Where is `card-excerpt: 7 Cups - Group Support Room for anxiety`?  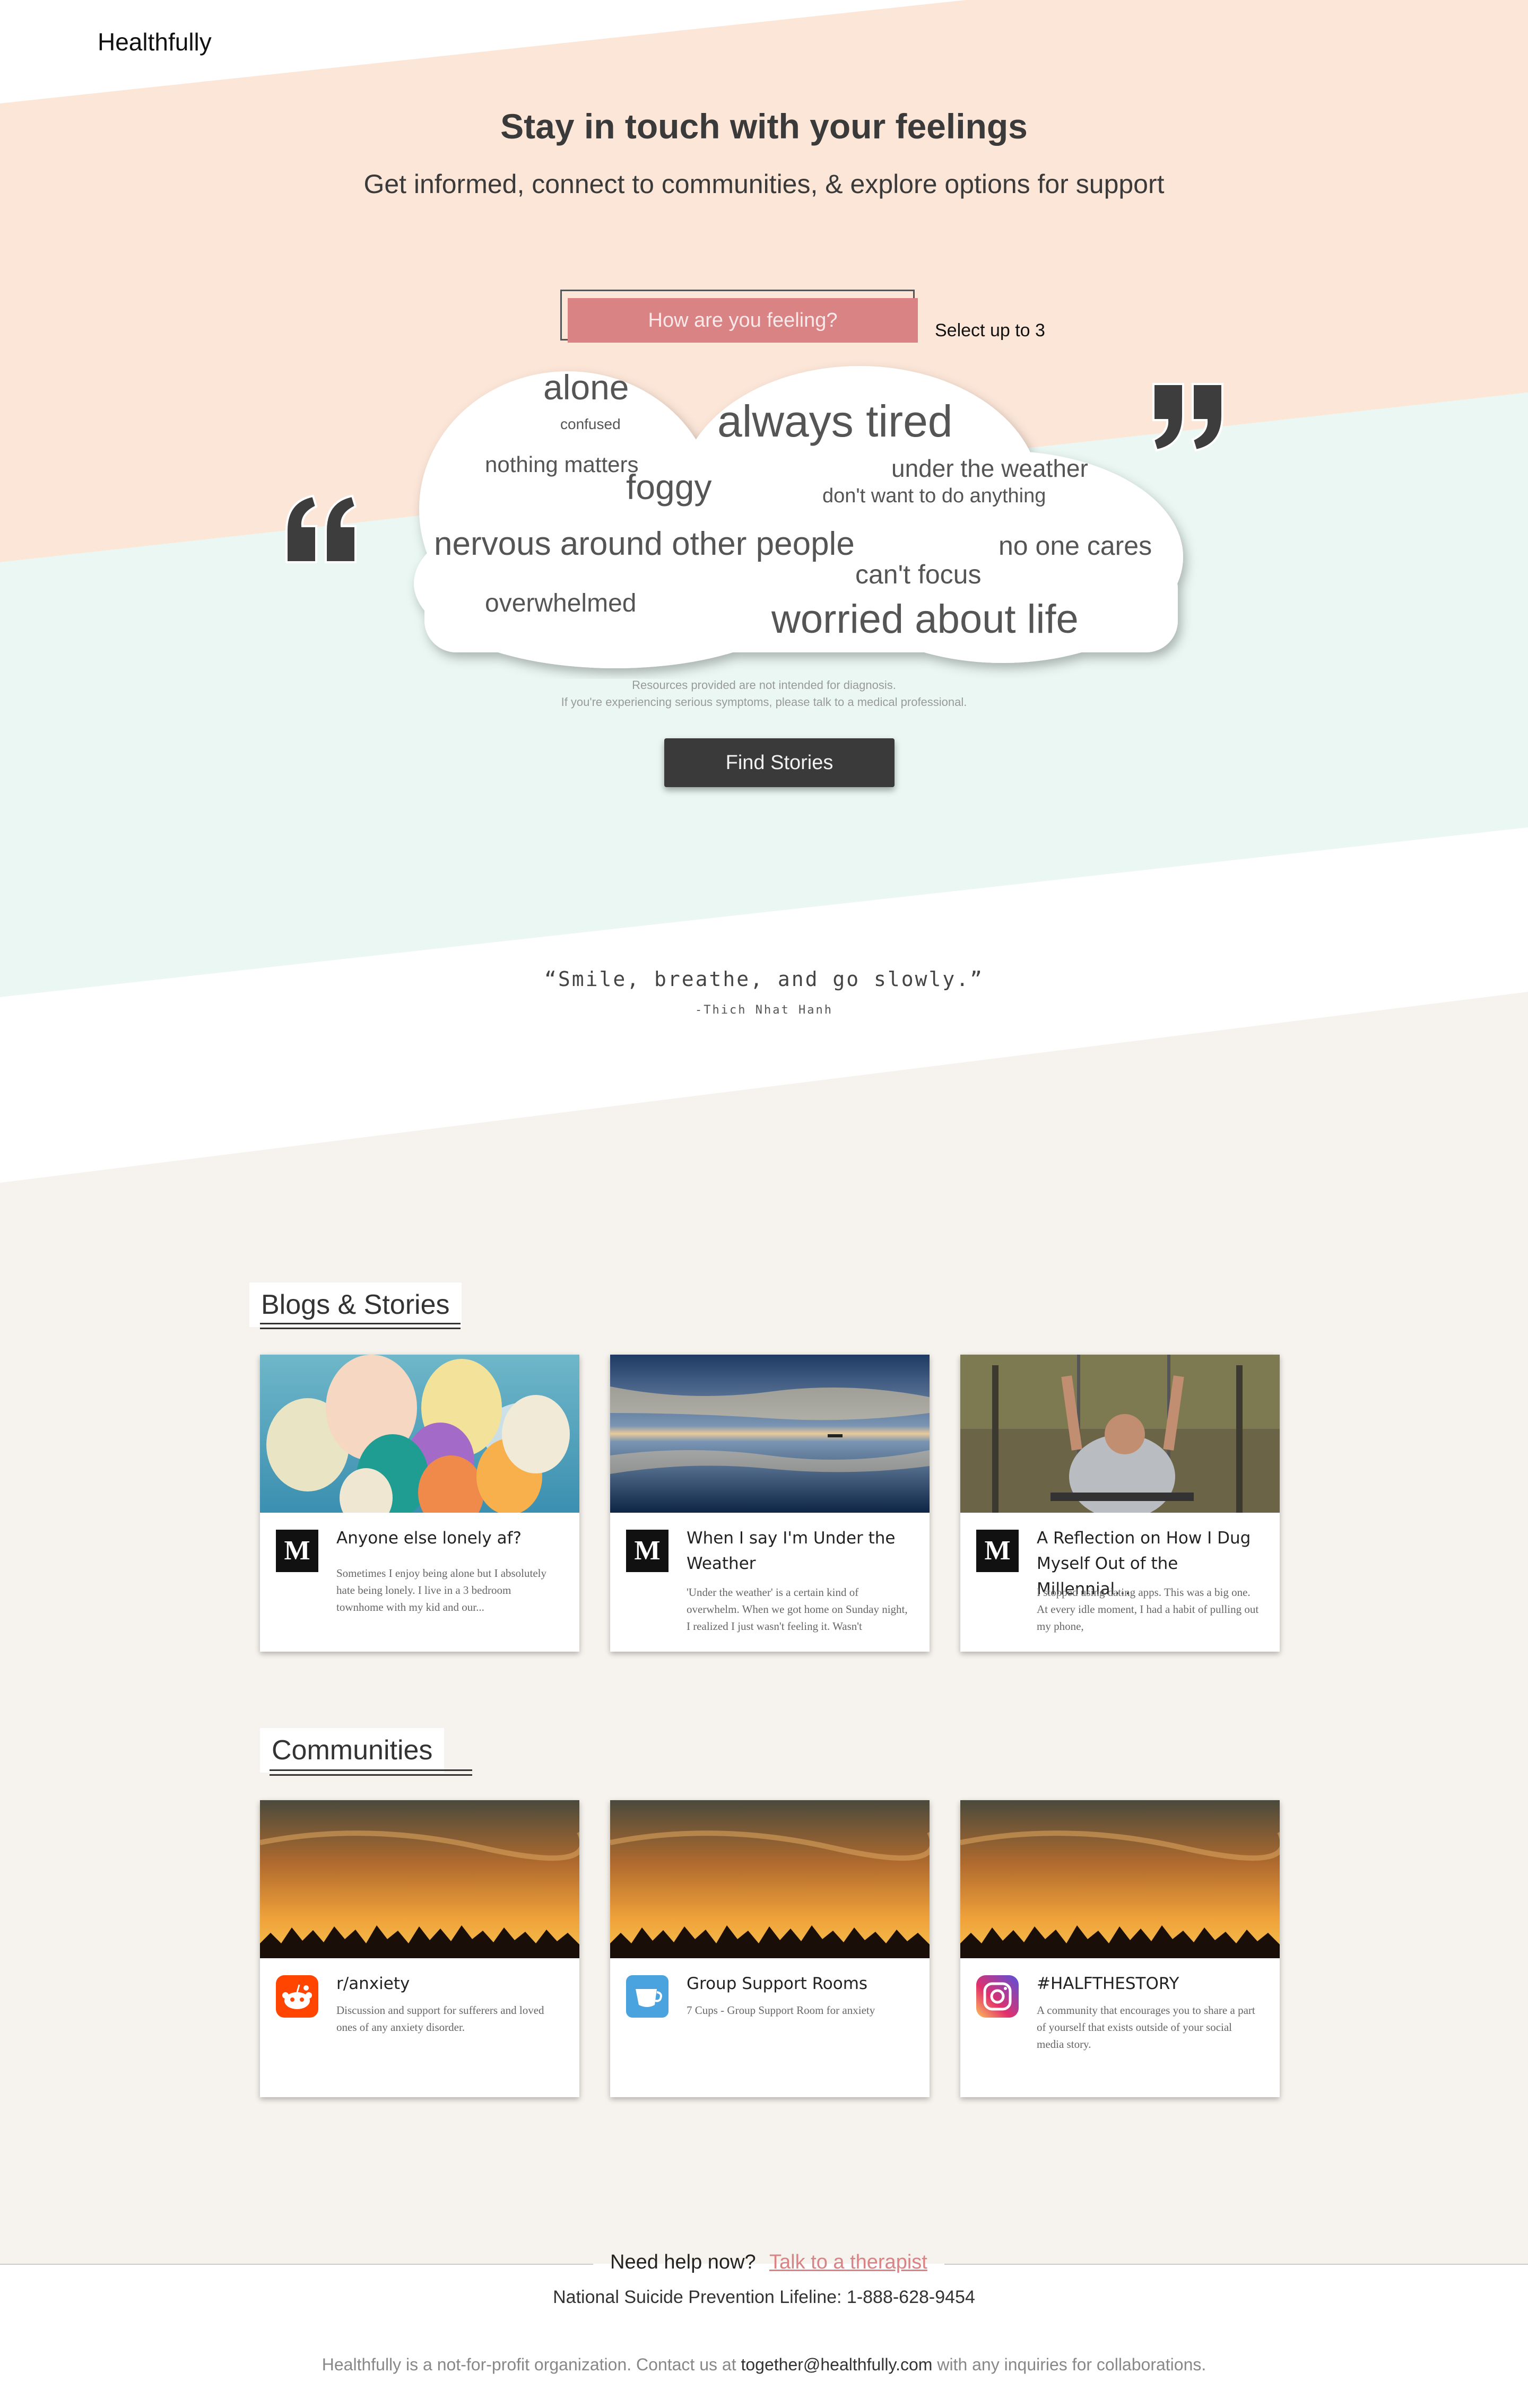 card-excerpt: 7 Cups - Group Support Room for anxiety is located at coordinates (781, 2010).